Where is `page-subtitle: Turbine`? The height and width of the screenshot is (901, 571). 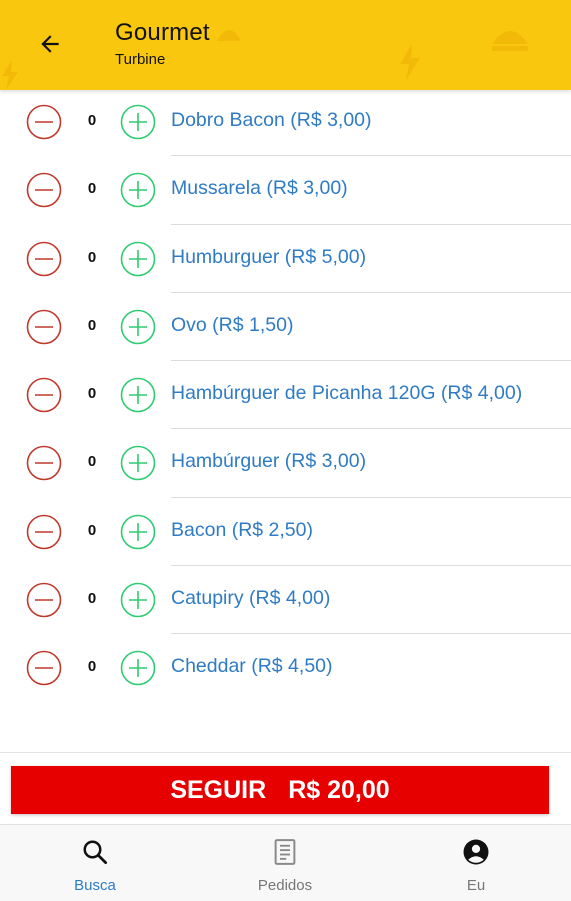 page-subtitle: Turbine is located at coordinates (140, 59).